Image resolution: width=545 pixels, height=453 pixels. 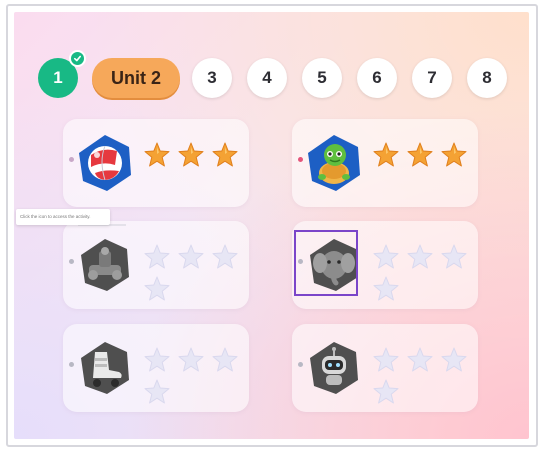 I want to click on unit-7-label: 7, so click(x=432, y=77).